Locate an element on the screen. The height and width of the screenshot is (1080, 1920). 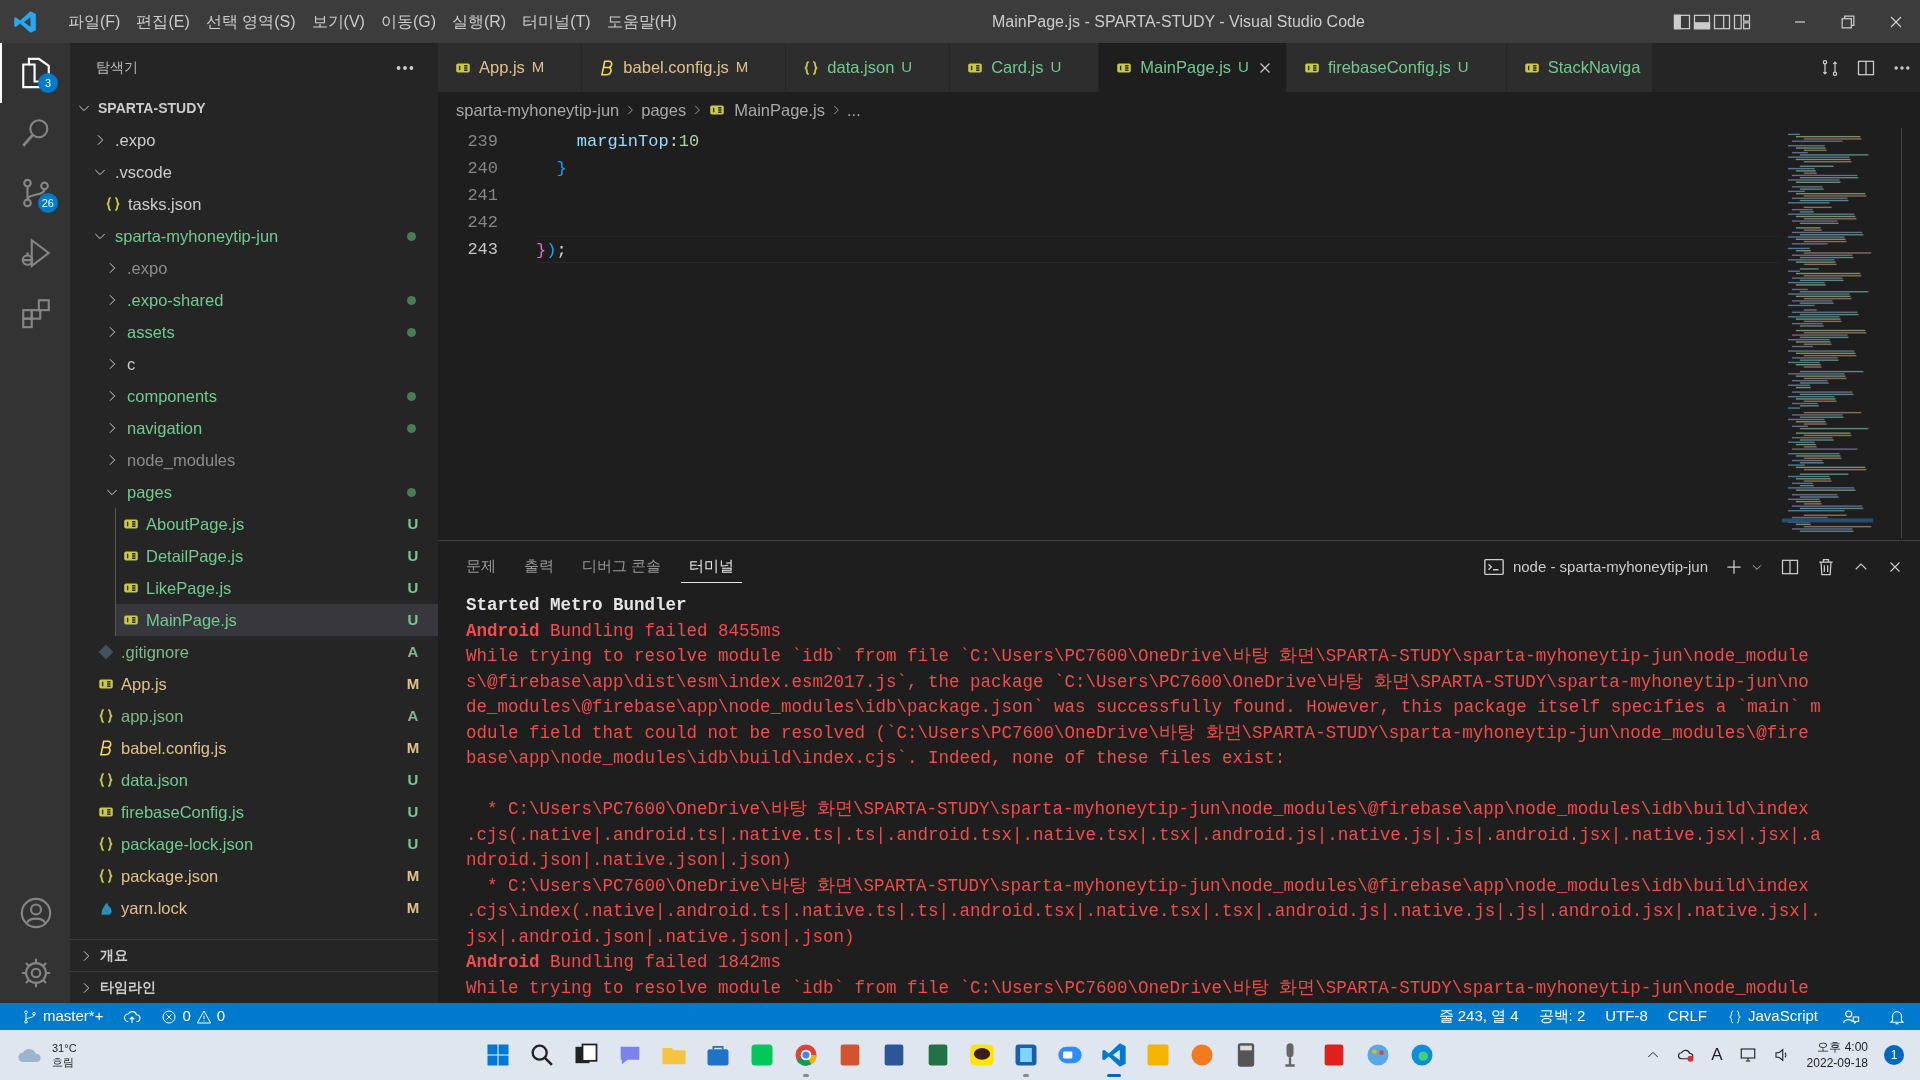
run-debug-icon is located at coordinates (36, 253).